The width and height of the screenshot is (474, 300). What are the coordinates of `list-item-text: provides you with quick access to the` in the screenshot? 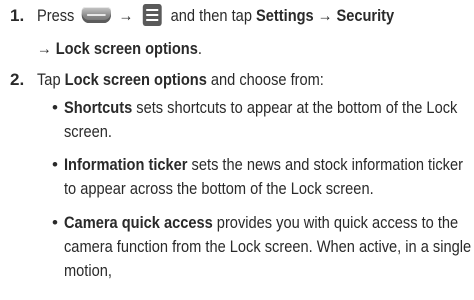 It's located at (337, 222).